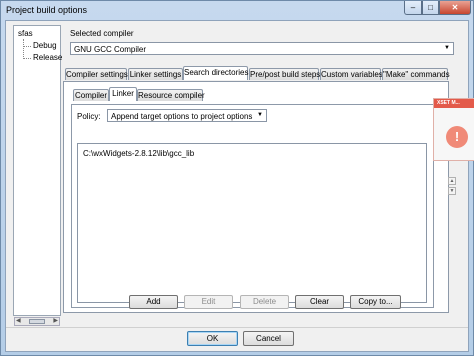 The height and width of the screenshot is (356, 474). What do you see at coordinates (262, 48) in the screenshot?
I see `compiler-select: GNU GCC Compiler ▼` at bounding box center [262, 48].